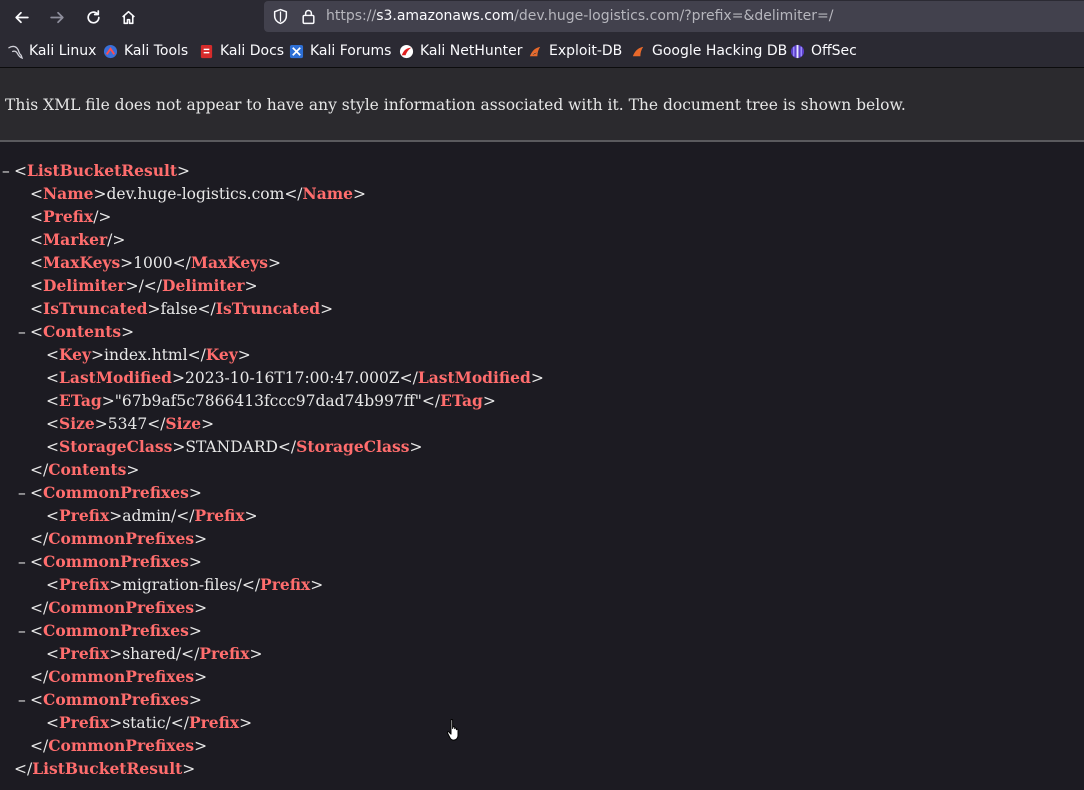 Image resolution: width=1084 pixels, height=790 pixels. I want to click on xml-node-key: <Key>index.html</Key>, so click(148, 354).